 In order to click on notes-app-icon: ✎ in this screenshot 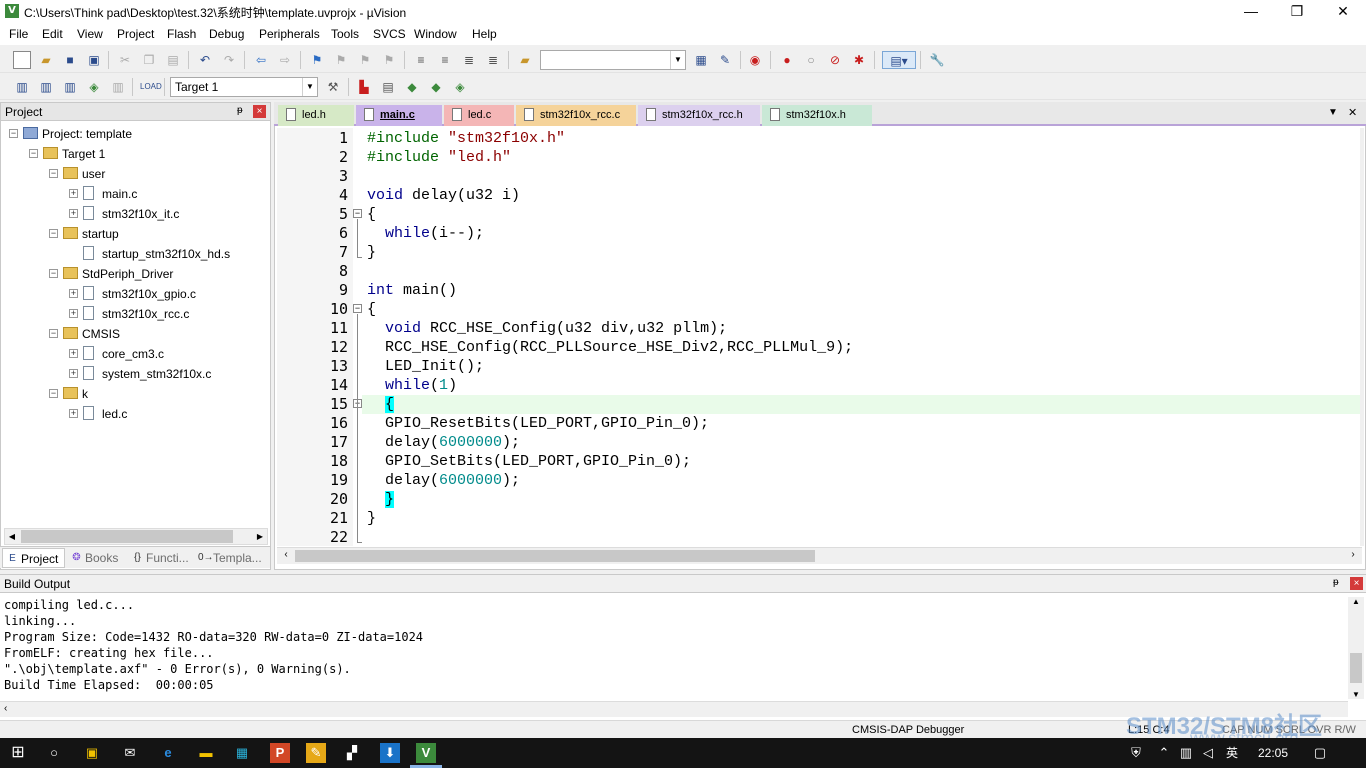, I will do `click(316, 753)`.